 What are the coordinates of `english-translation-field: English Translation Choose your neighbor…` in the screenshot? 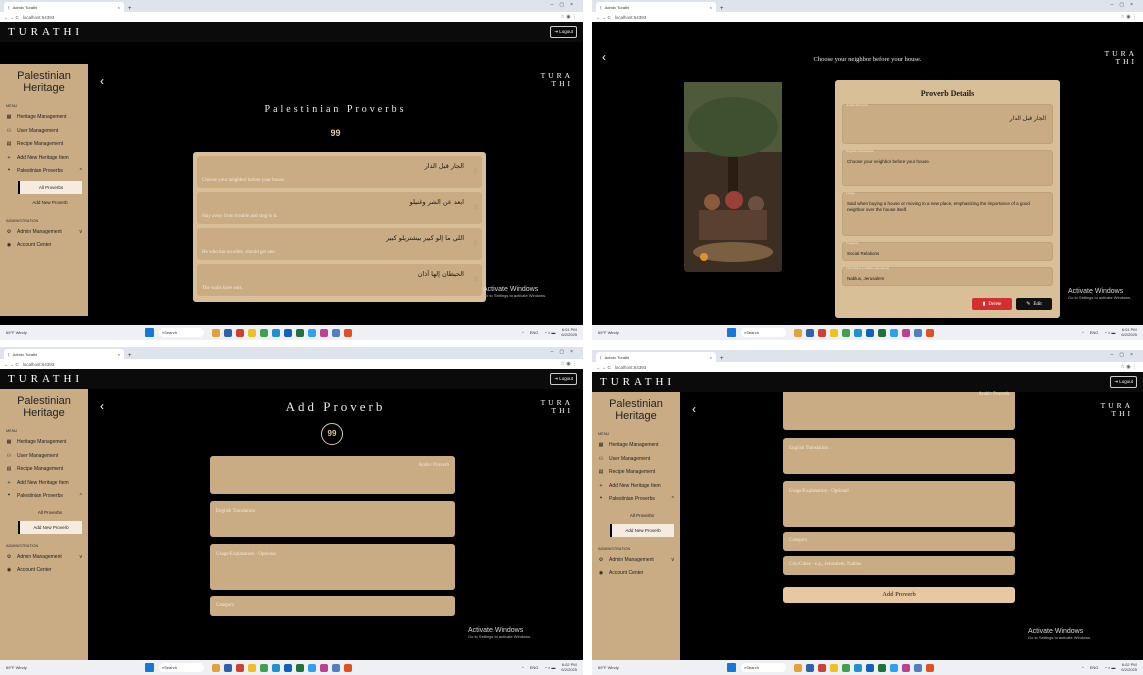 It's located at (947, 167).